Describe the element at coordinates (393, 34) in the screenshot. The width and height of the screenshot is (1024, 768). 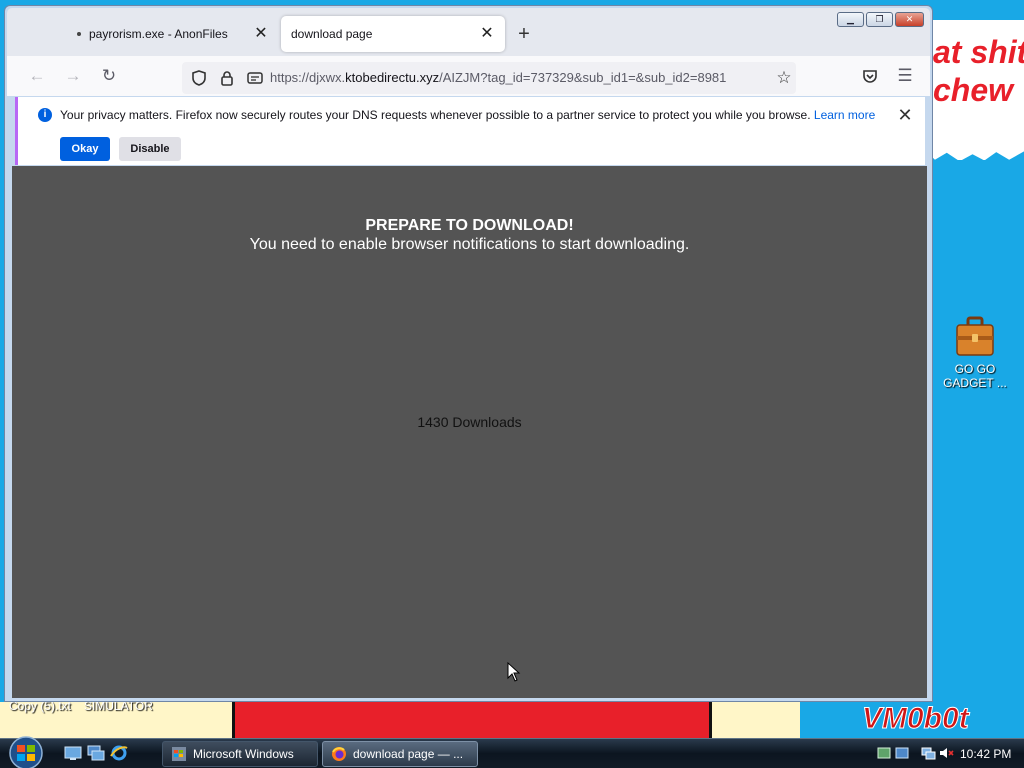
I see `tab-download-page: download page ✕` at that location.